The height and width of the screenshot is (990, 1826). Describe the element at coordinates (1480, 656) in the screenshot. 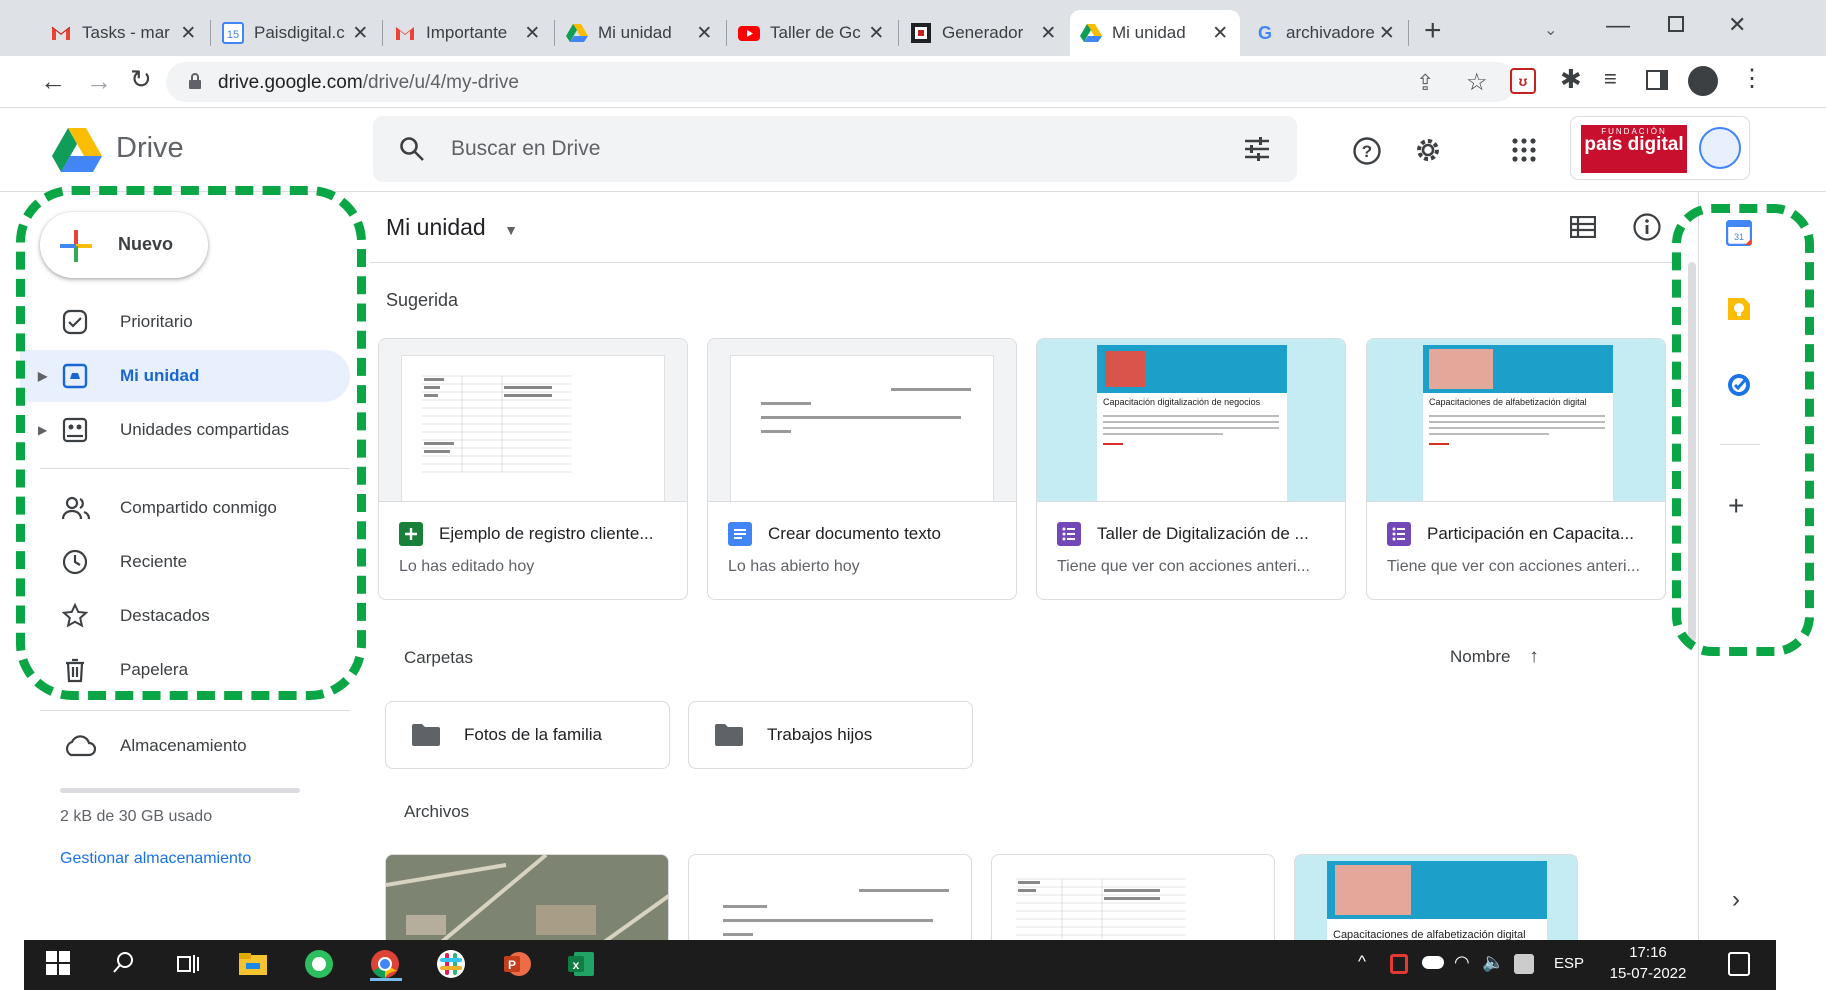

I see `sort-label: Nombre` at that location.